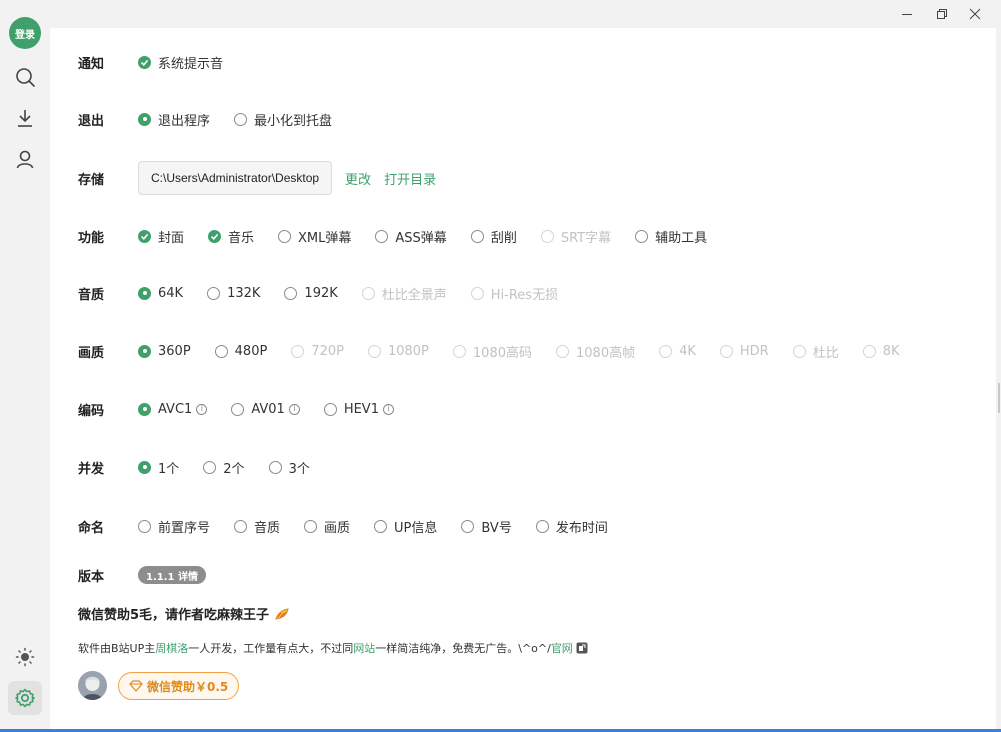 This screenshot has width=1001, height=732. Describe the element at coordinates (91, 238) in the screenshot. I see `row-label: 功能` at that location.